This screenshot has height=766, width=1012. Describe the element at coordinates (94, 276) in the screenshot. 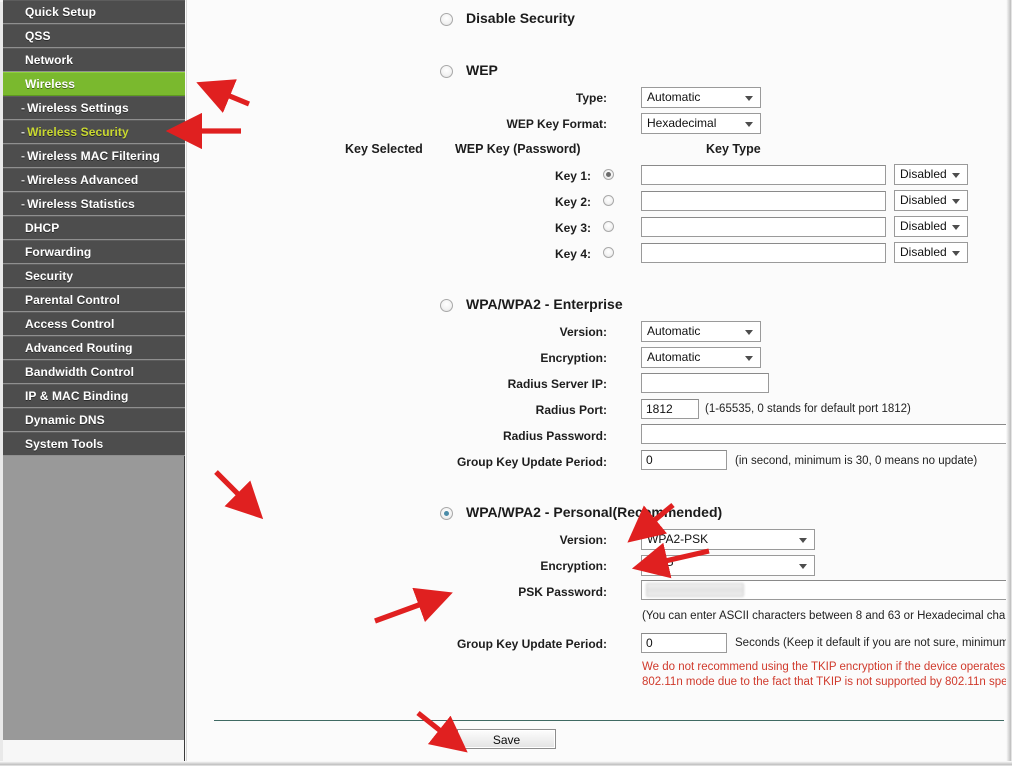

I see `sidebar-item-security: Security` at that location.